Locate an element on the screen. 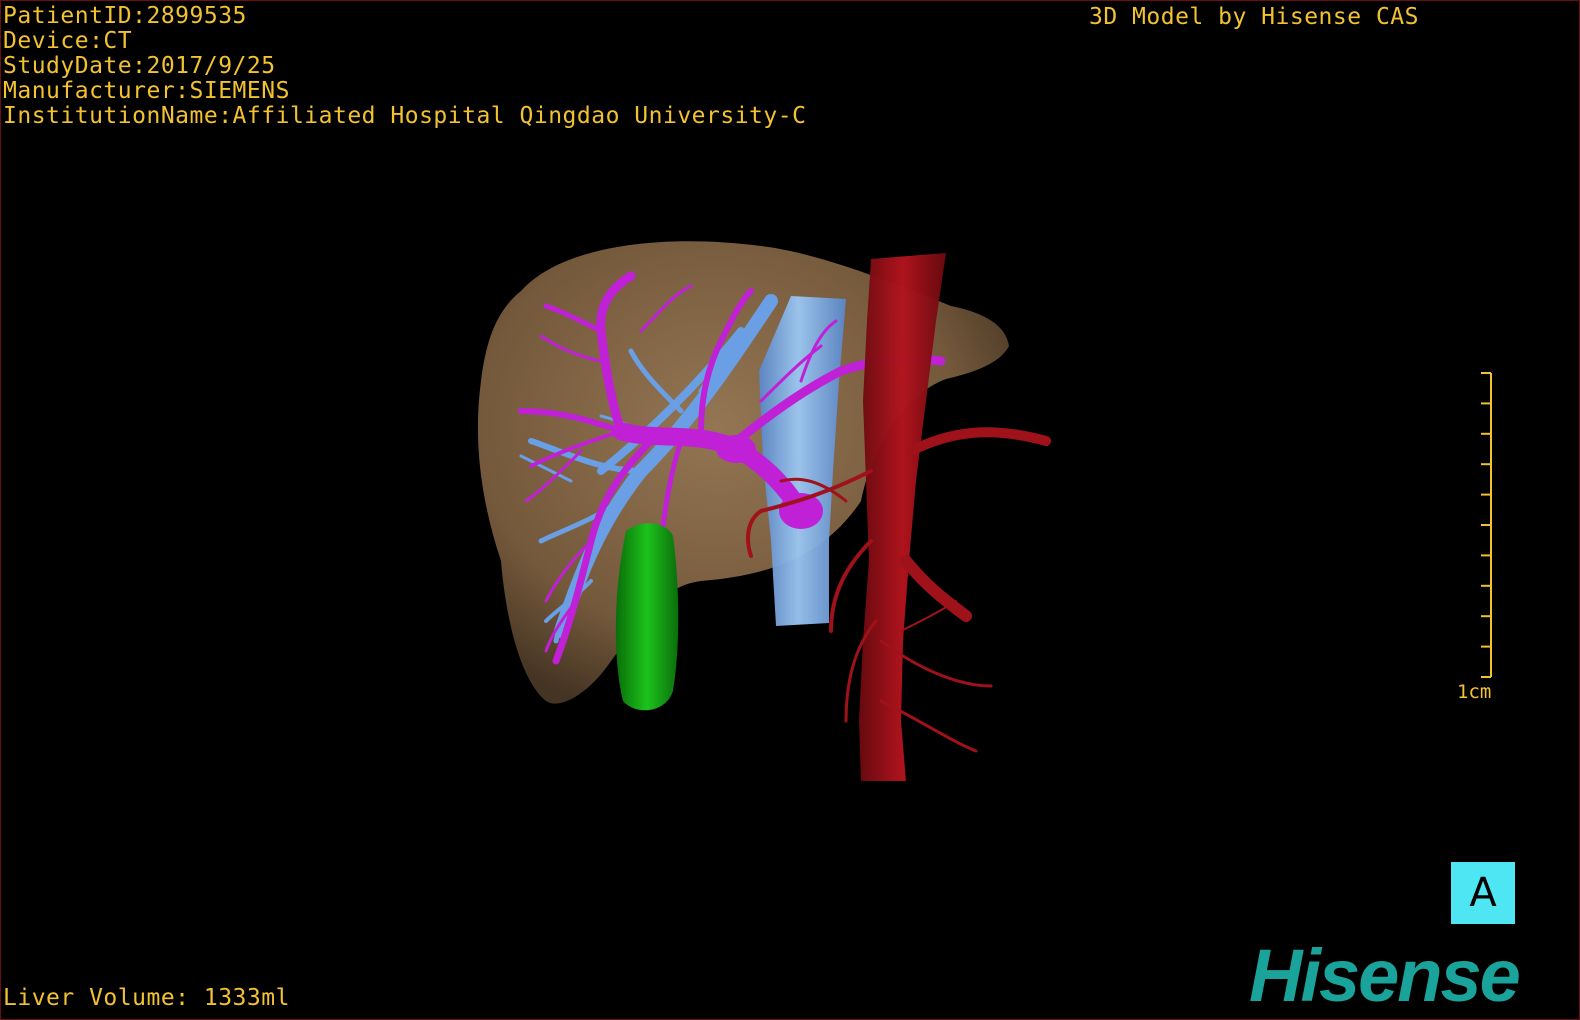 This screenshot has height=1020, width=1580. manufacturer-text: Manufacturer:SIEMENS is located at coordinates (146, 91).